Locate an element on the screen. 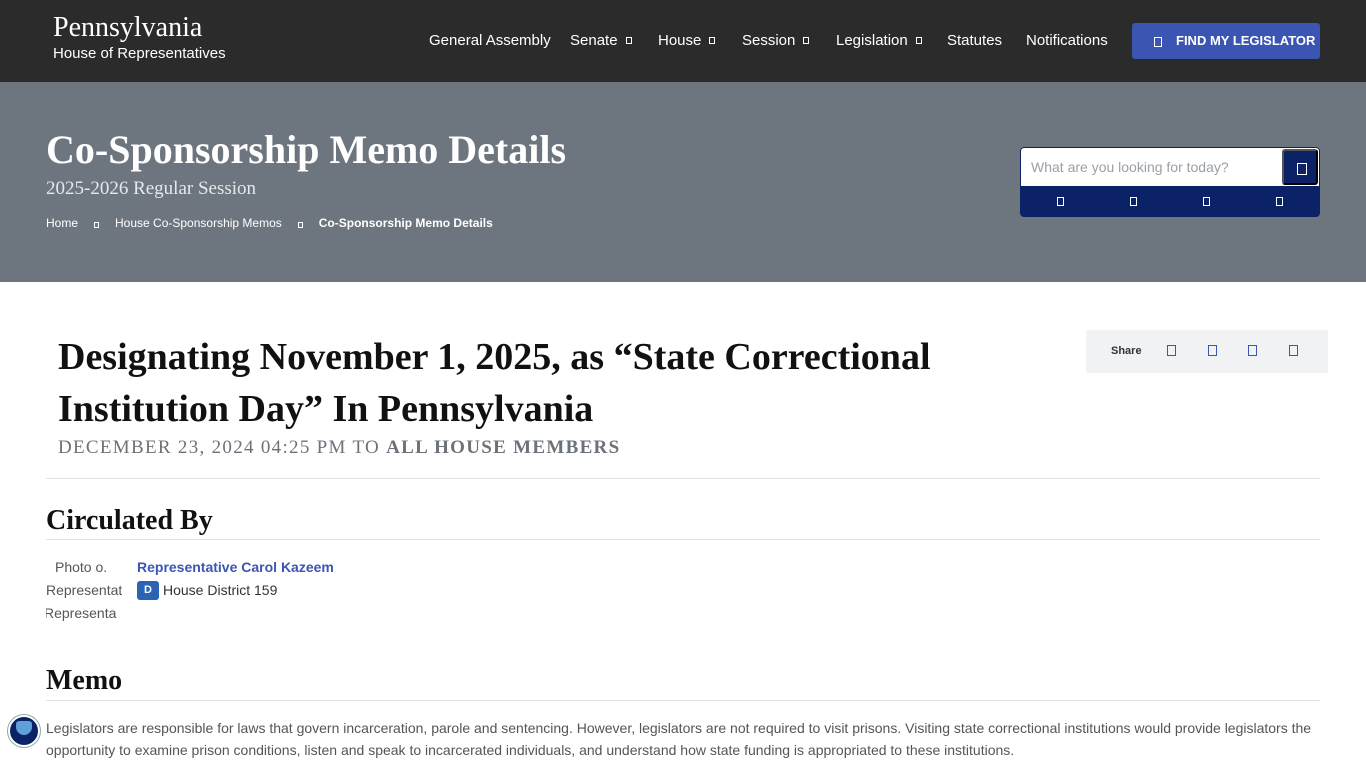 The height and width of the screenshot is (768, 1366). share-twitter-icon is located at coordinates (1212, 350).